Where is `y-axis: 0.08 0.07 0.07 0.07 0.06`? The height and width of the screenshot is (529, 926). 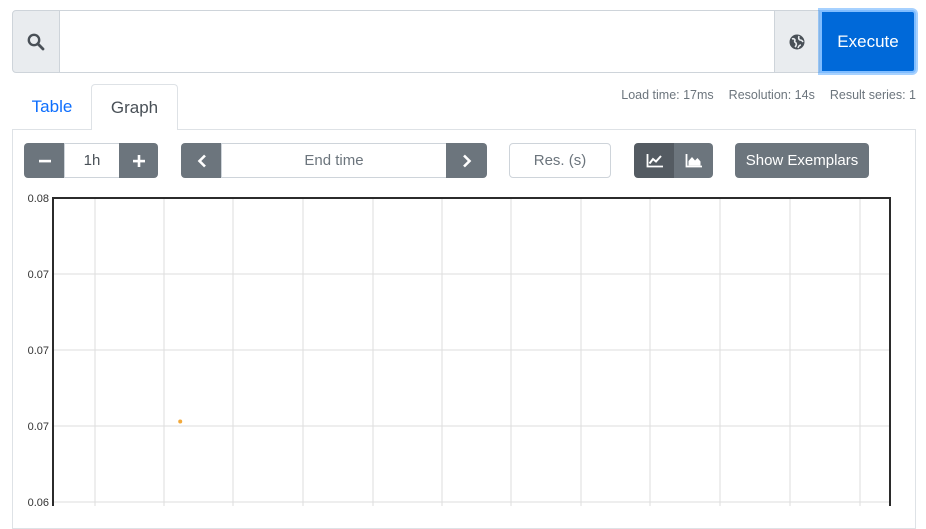 y-axis: 0.08 0.07 0.07 0.07 0.06 is located at coordinates (38, 349).